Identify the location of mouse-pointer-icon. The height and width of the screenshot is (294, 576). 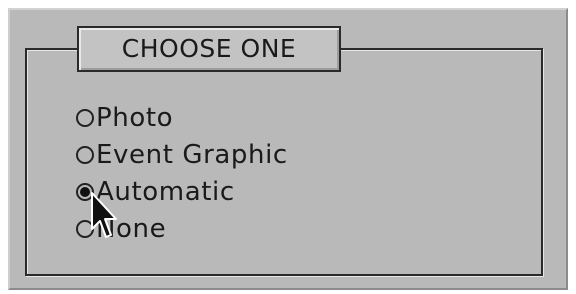
(104, 215).